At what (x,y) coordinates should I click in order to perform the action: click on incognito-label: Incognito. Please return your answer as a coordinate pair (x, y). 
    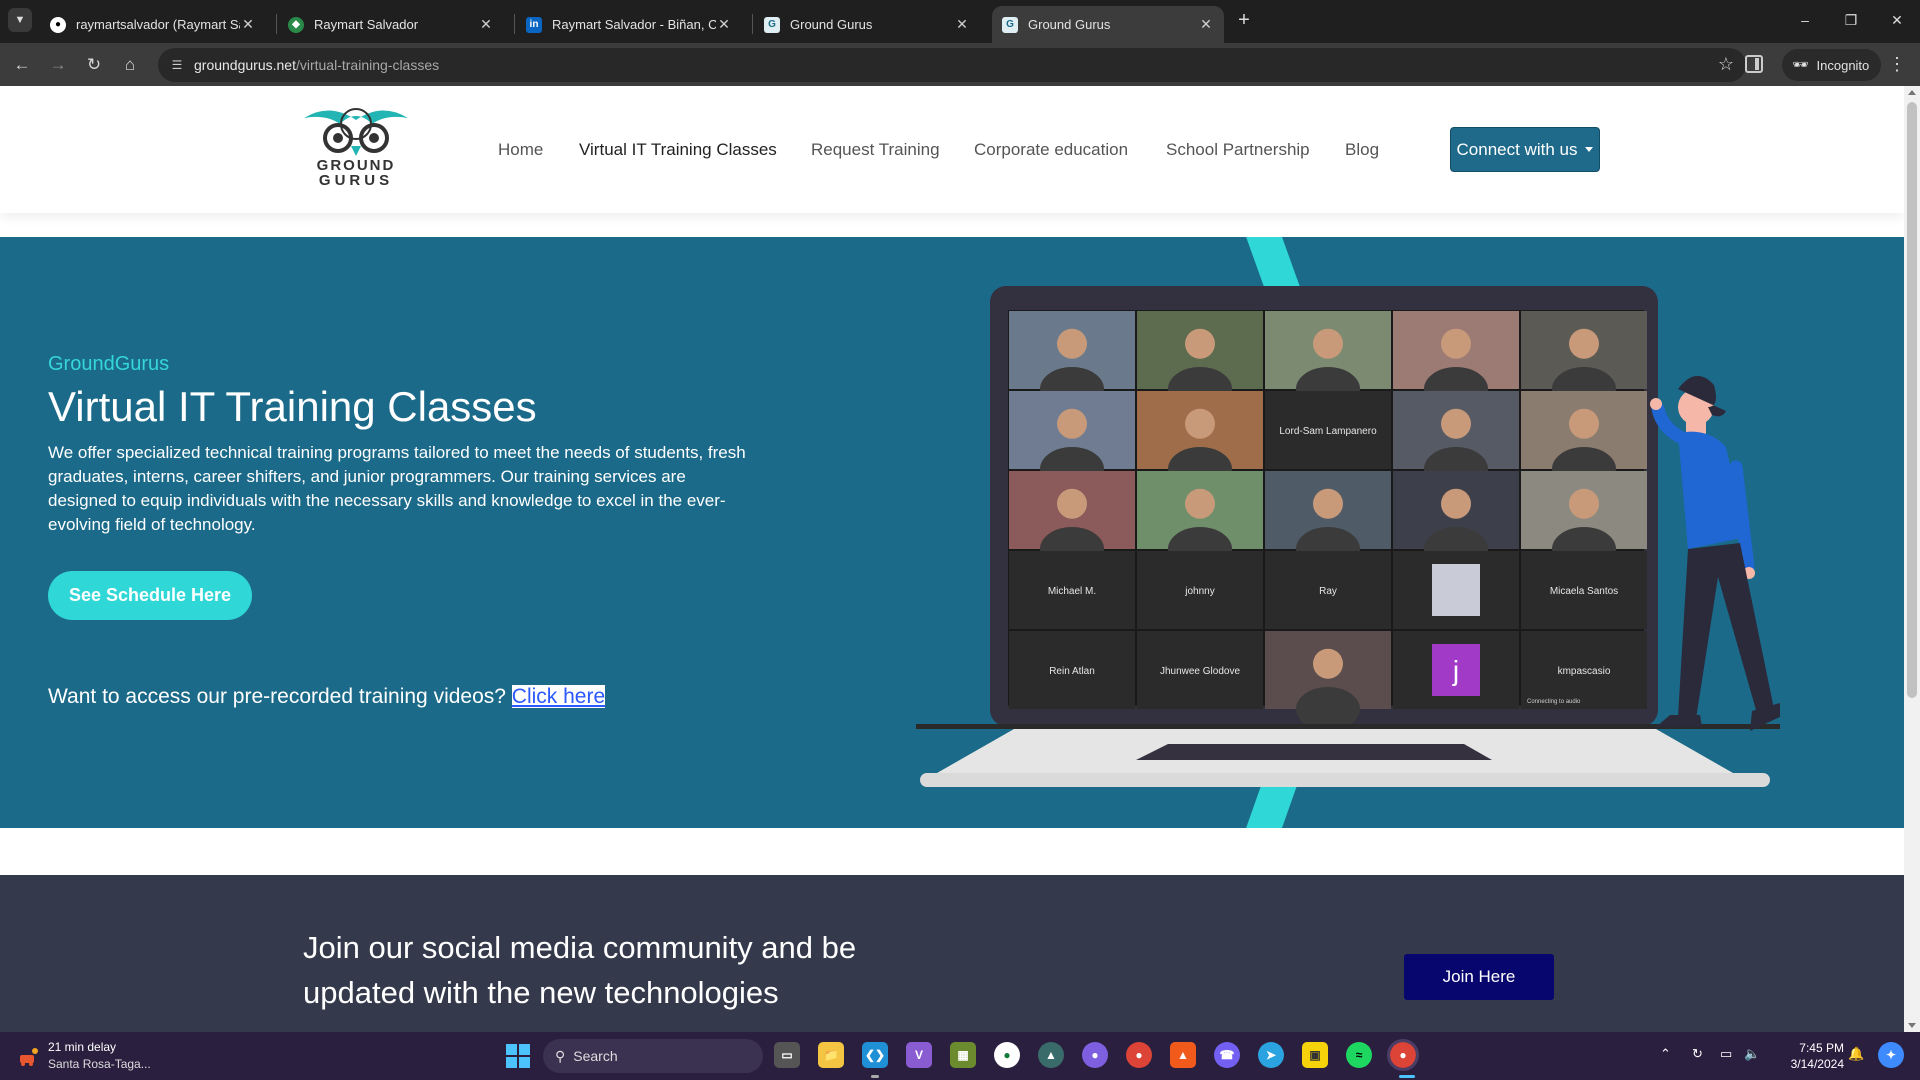
    Looking at the image, I should click on (1843, 65).